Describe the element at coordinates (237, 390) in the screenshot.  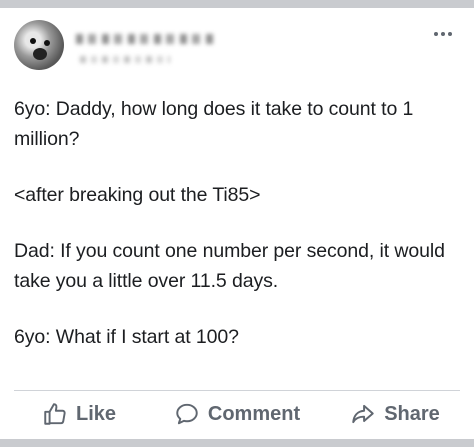
I see `actions-divider` at that location.